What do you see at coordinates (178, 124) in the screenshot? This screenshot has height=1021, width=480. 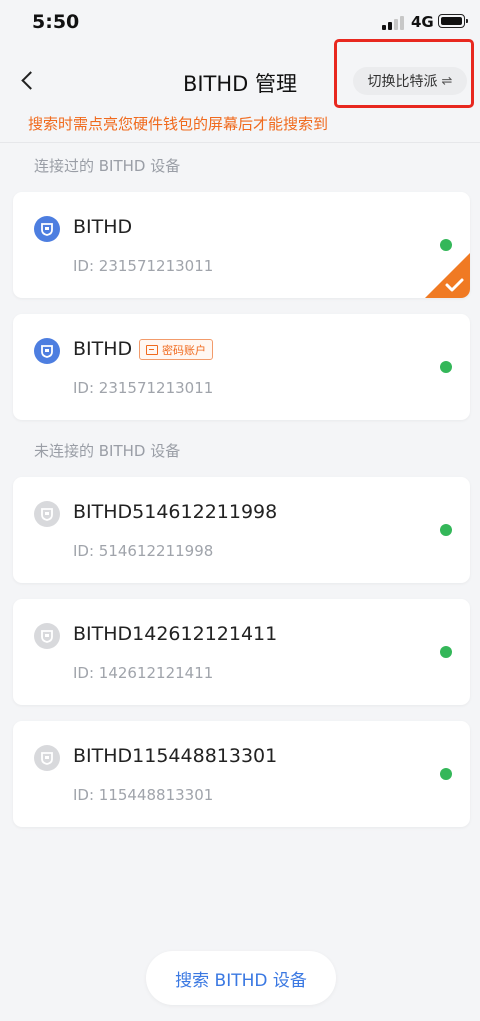 I see `search-hint: 搜索时需点亮您硬件钱包的屏幕后才能搜索到` at bounding box center [178, 124].